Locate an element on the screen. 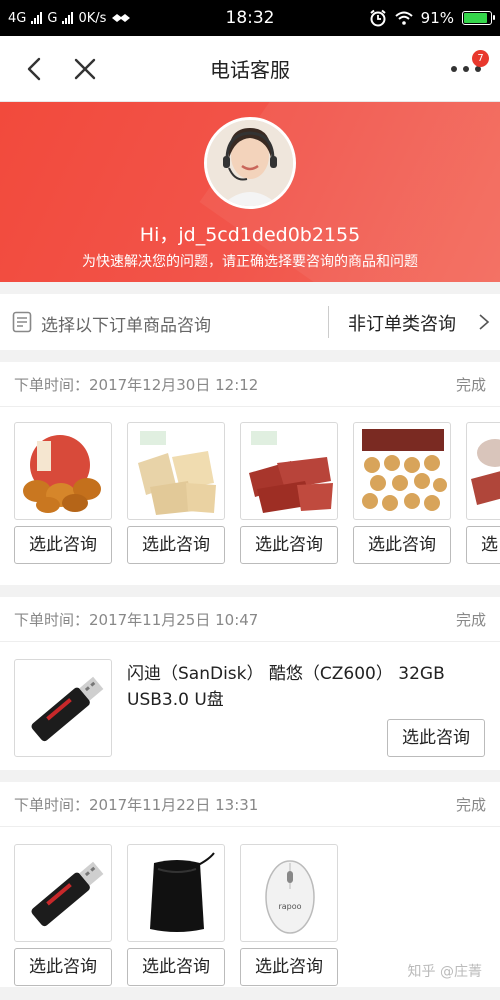 The width and height of the screenshot is (500, 1000). alarm-icon is located at coordinates (378, 18).